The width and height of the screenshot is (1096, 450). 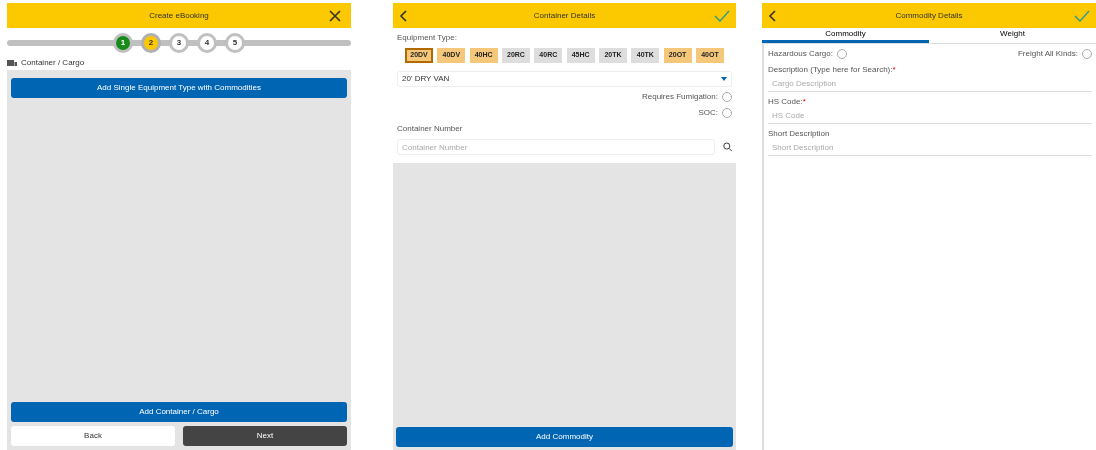 What do you see at coordinates (1047, 54) in the screenshot?
I see `option-label: Freight All Kinds:` at bounding box center [1047, 54].